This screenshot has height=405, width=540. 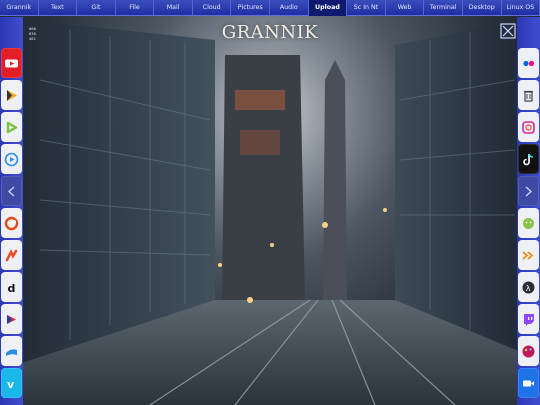 I want to click on crunchyroll-button, so click(x=11, y=223).